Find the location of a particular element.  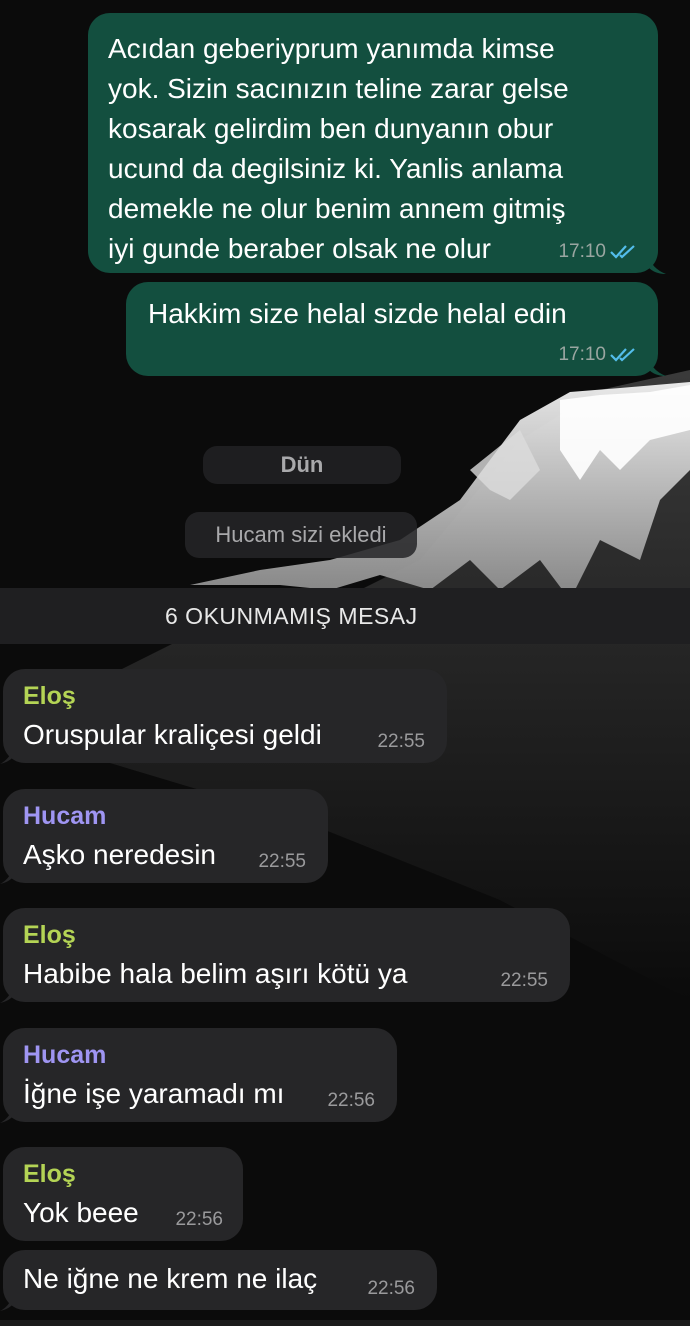

unread-banner-label: 6 OKUNMAMIŞ MESAJ is located at coordinates (291, 616).